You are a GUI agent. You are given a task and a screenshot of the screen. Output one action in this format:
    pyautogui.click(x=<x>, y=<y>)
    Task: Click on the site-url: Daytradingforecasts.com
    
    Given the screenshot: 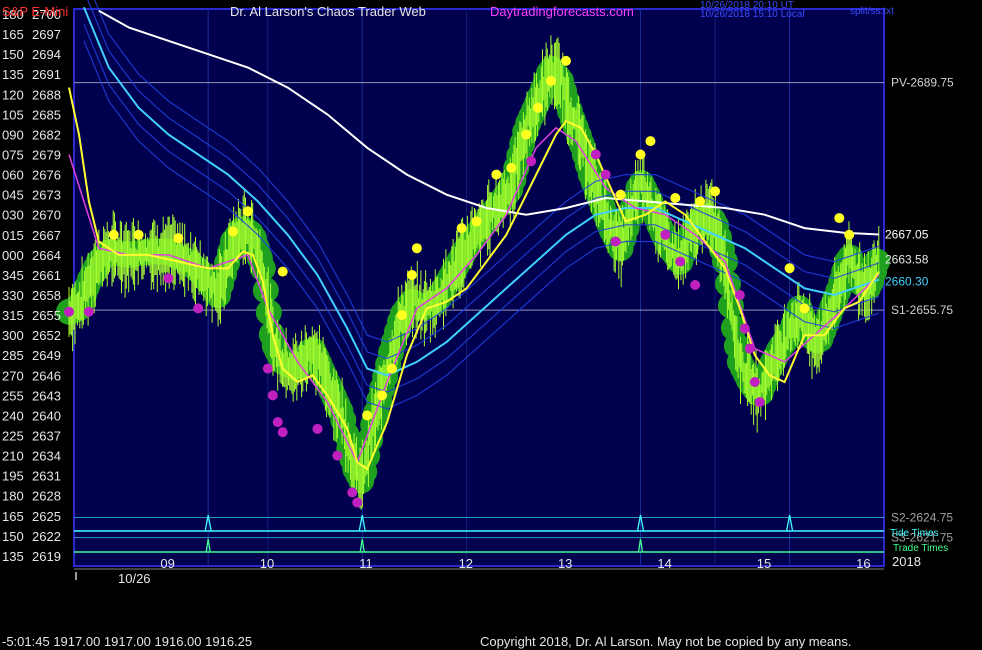 What is the action you would take?
    pyautogui.click(x=562, y=11)
    